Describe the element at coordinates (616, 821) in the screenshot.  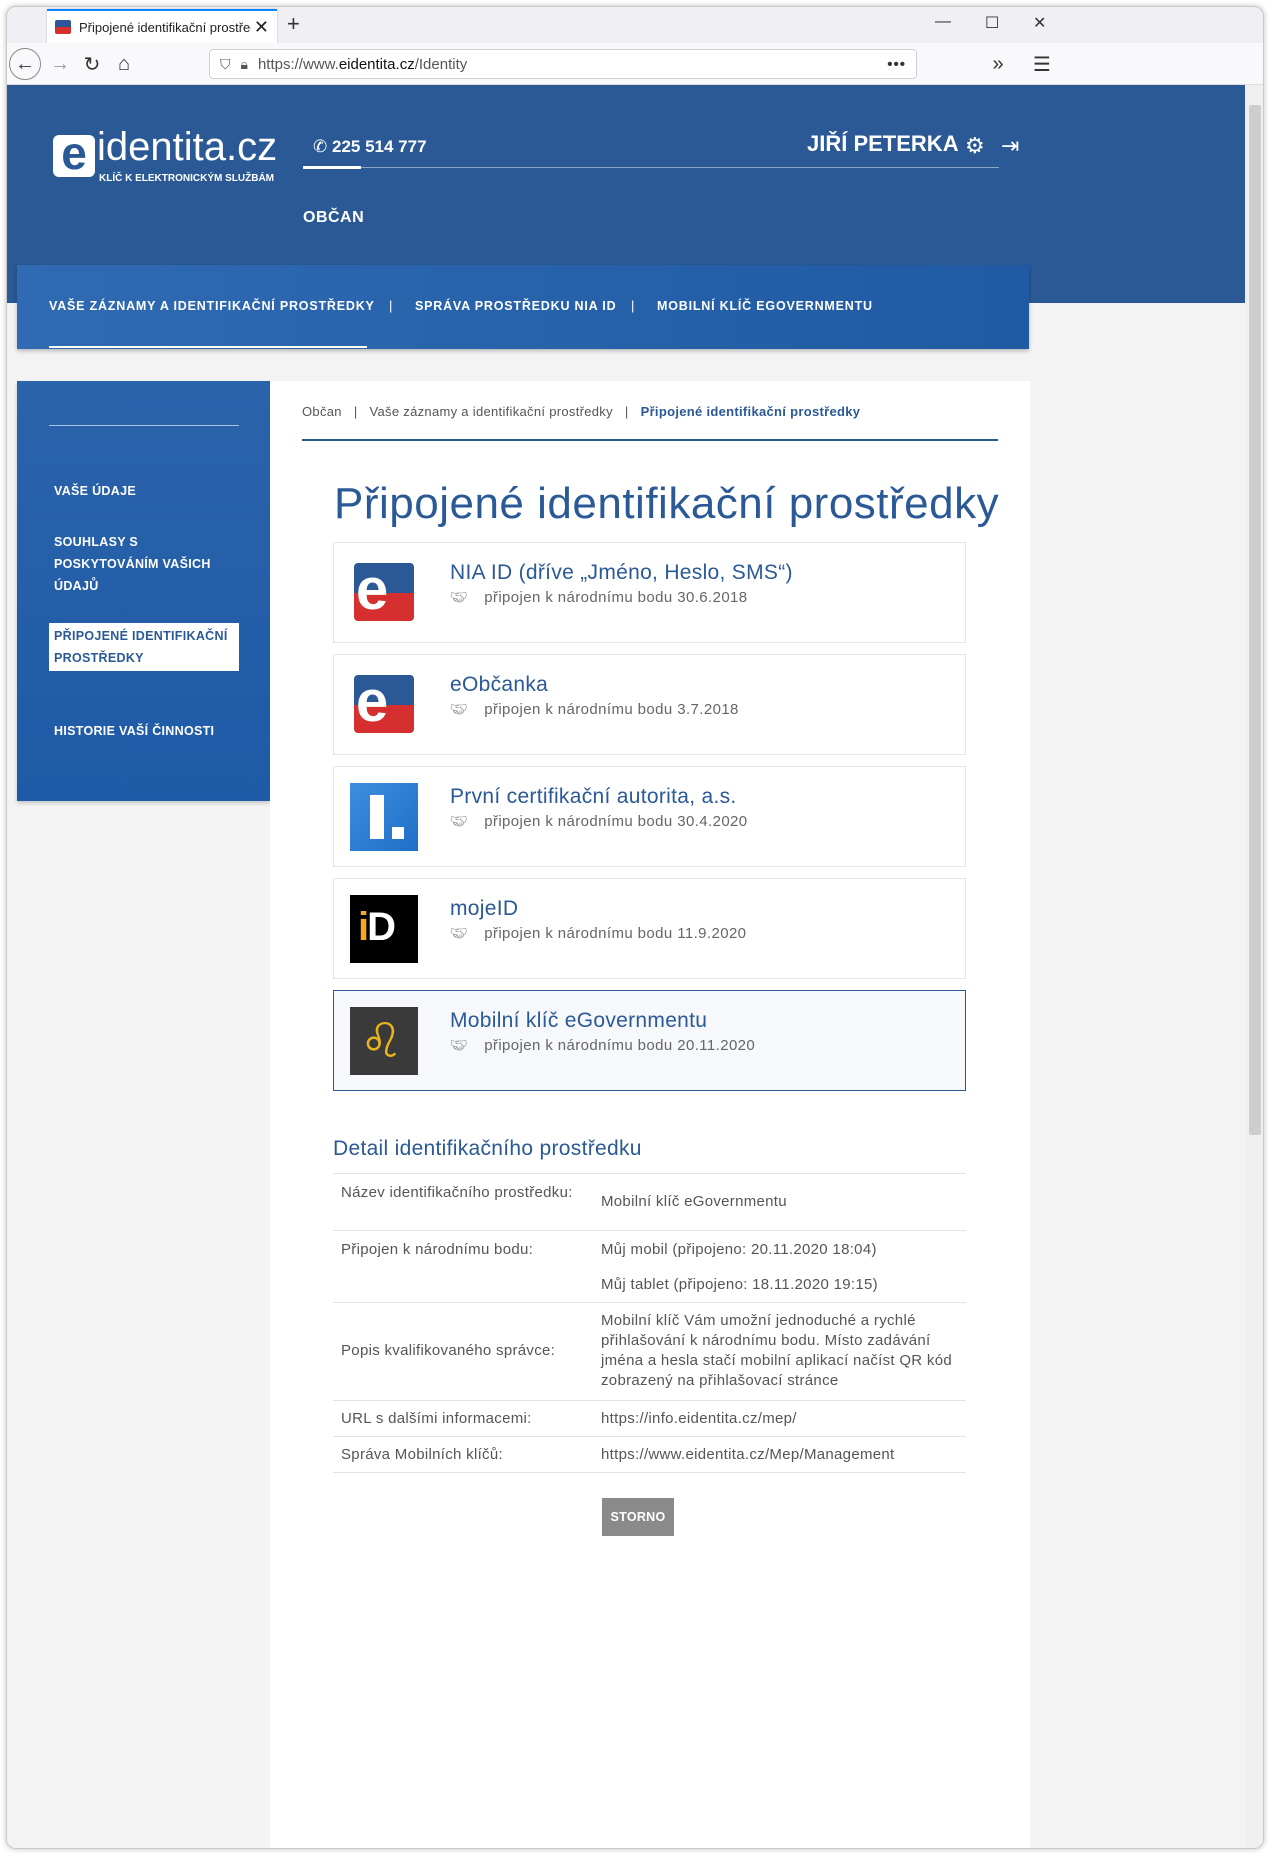
I see `provider-connected-text: připojen k národnímu bodu 30.4.2020` at that location.